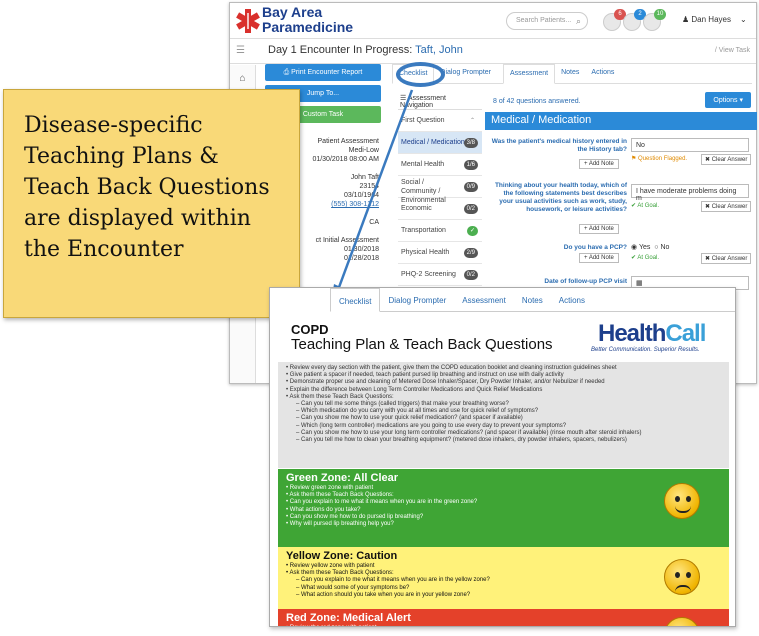 The width and height of the screenshot is (759, 636). I want to click on nav-item-label: PHQ-2 Screening, so click(428, 274).